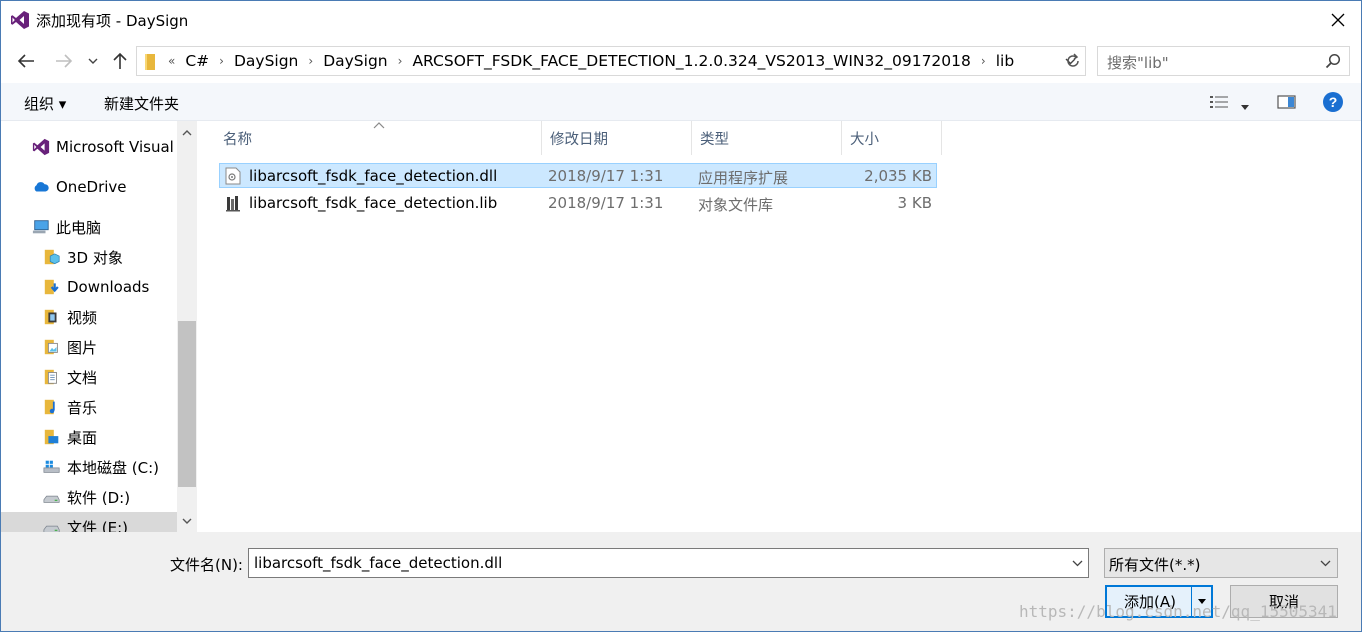 The width and height of the screenshot is (1362, 632). I want to click on video-icon, so click(50, 317).